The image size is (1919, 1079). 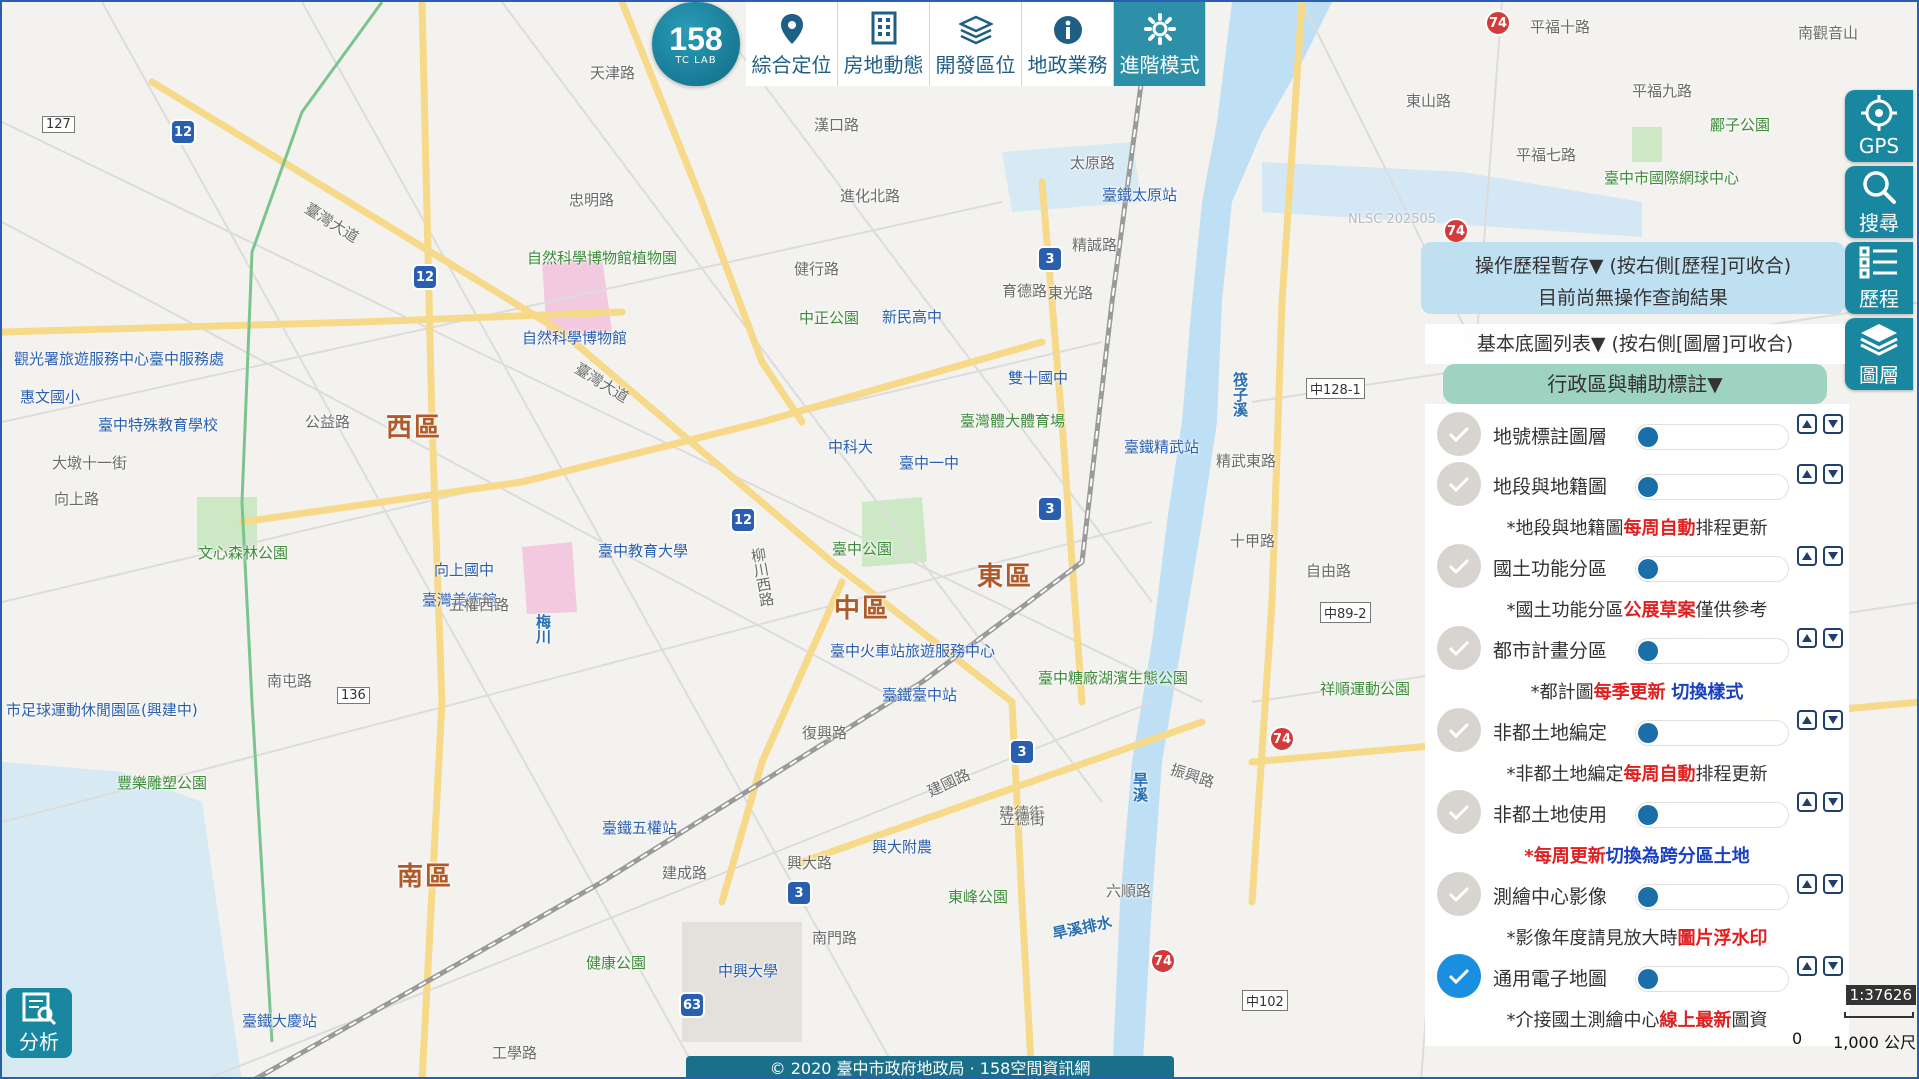 I want to click on triangle-down-icon, so click(x=1833, y=884).